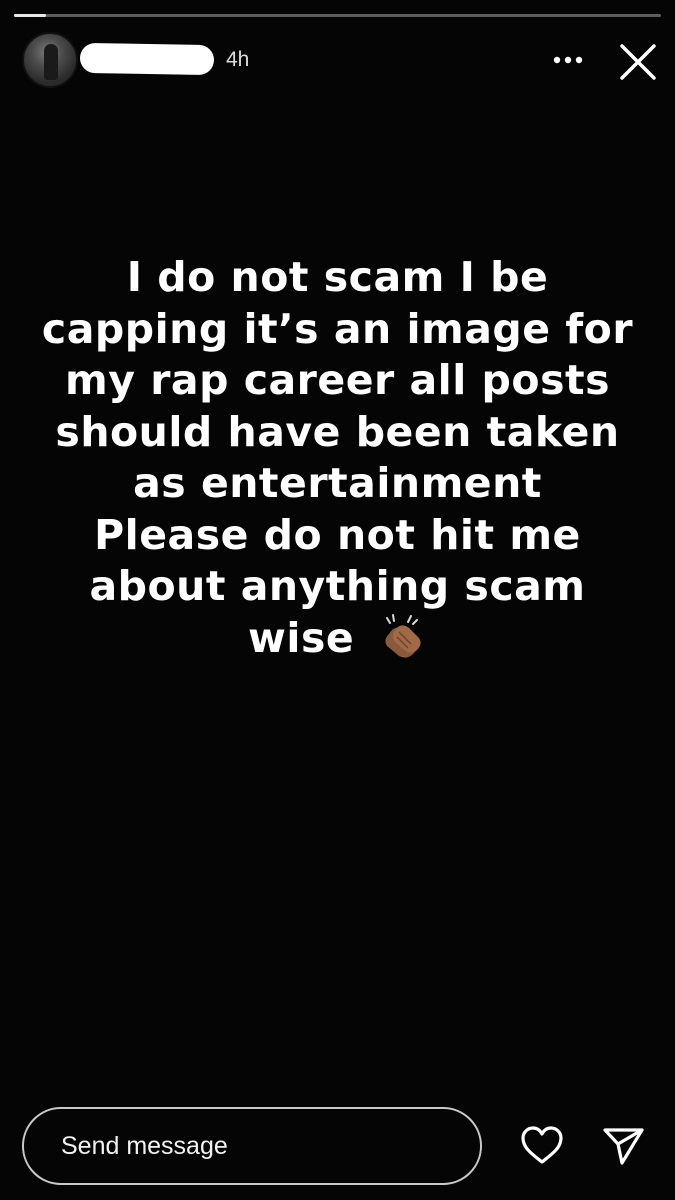  What do you see at coordinates (337, 483) in the screenshot?
I see `story-text-line: as entertainment` at bounding box center [337, 483].